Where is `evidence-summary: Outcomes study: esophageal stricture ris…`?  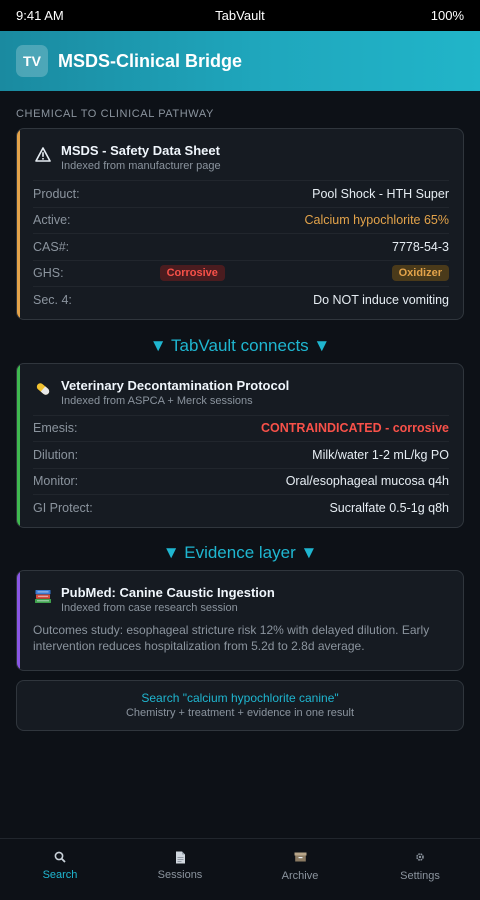 evidence-summary: Outcomes study: esophageal stricture ris… is located at coordinates (231, 637).